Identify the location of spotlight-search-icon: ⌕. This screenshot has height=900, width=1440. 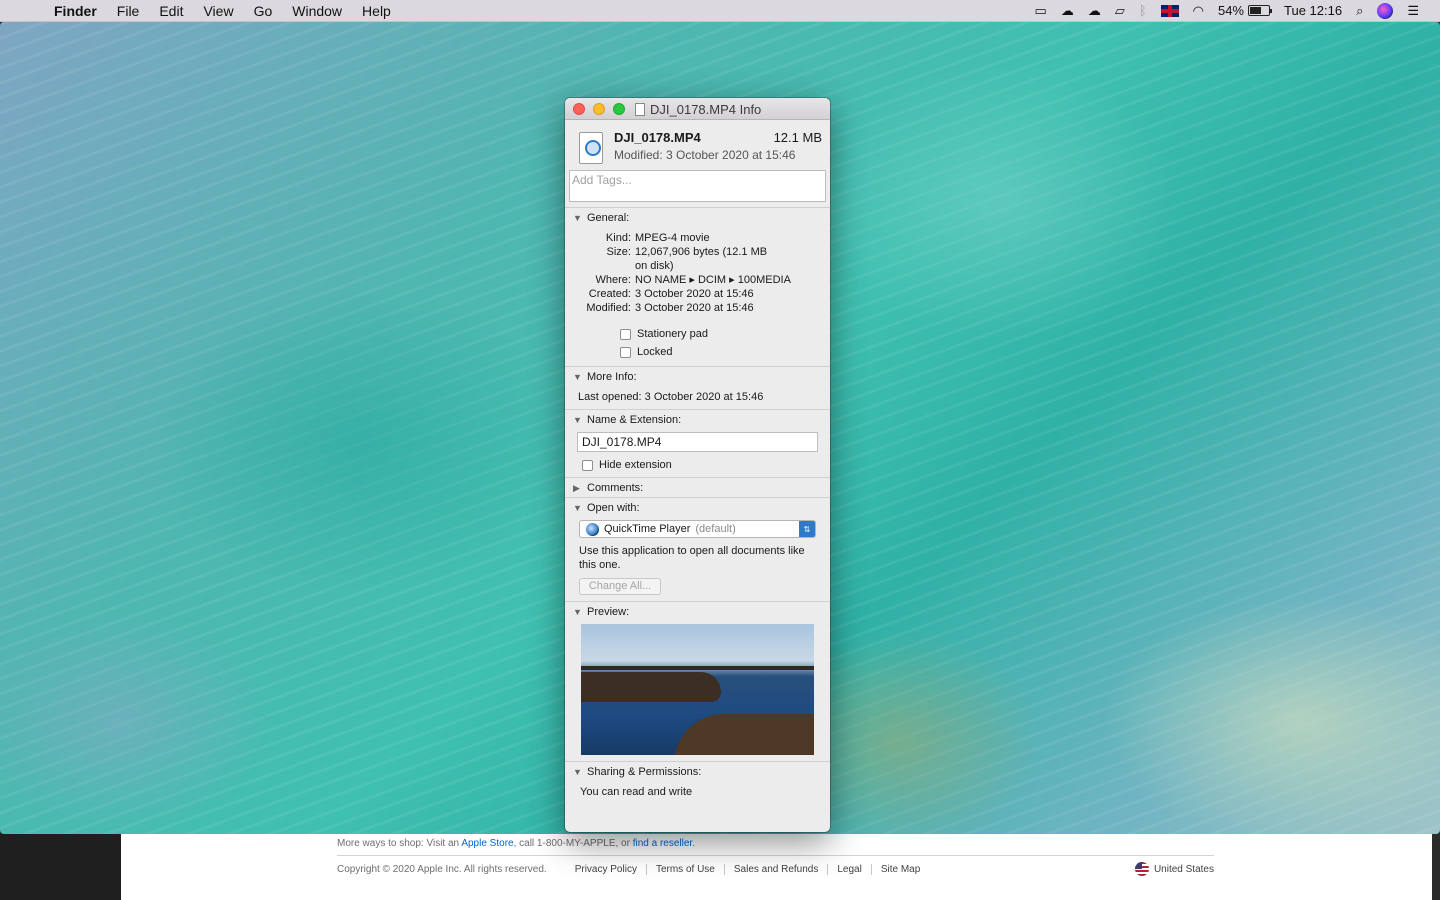
(1359, 11).